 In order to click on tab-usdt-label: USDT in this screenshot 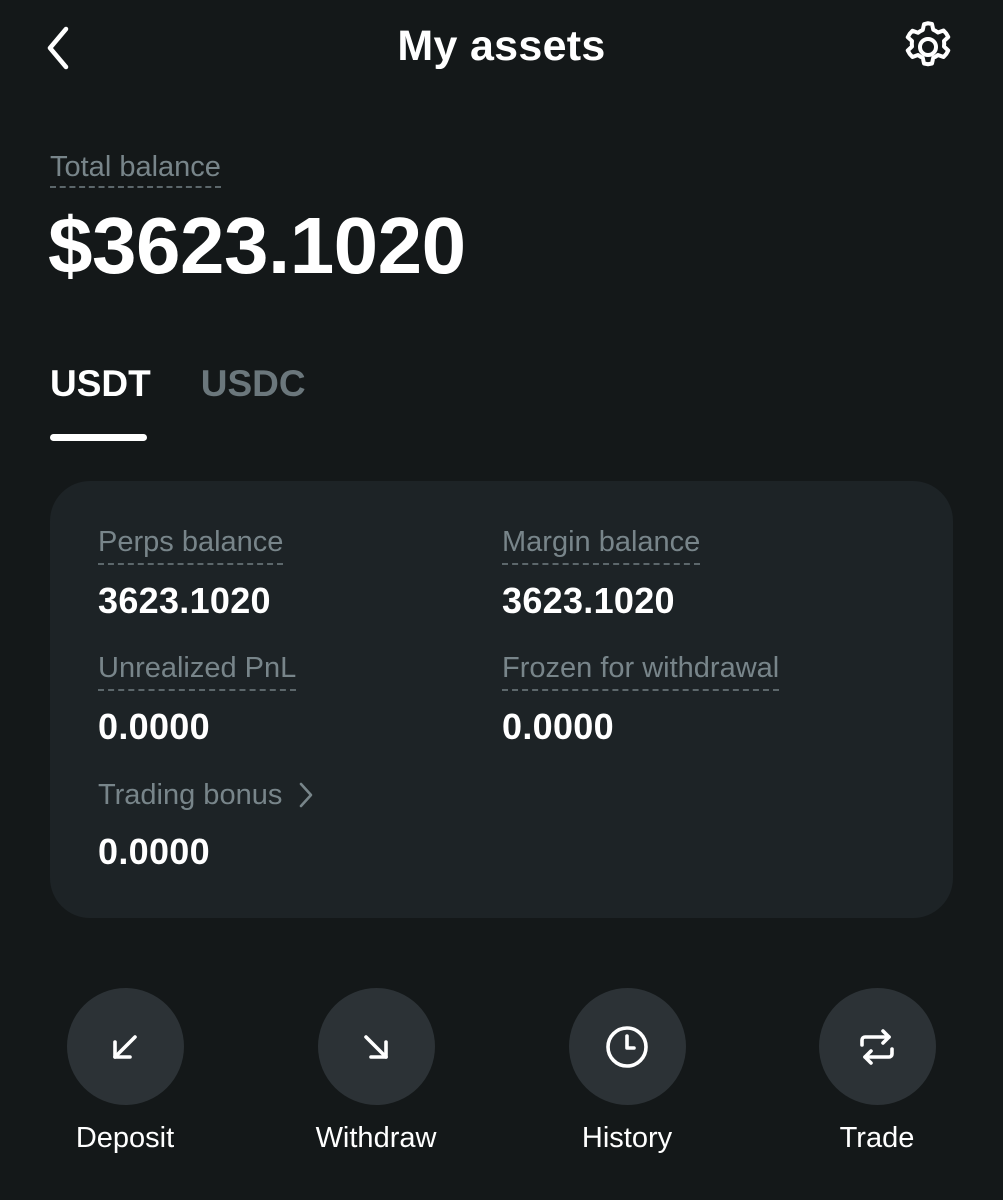, I will do `click(100, 383)`.